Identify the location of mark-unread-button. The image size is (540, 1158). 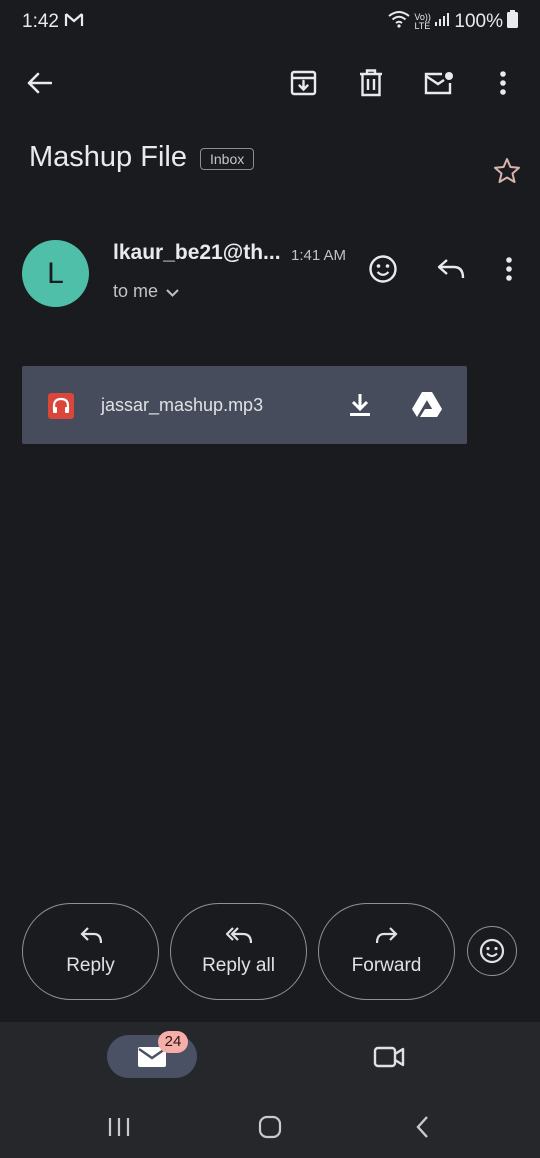
(439, 83).